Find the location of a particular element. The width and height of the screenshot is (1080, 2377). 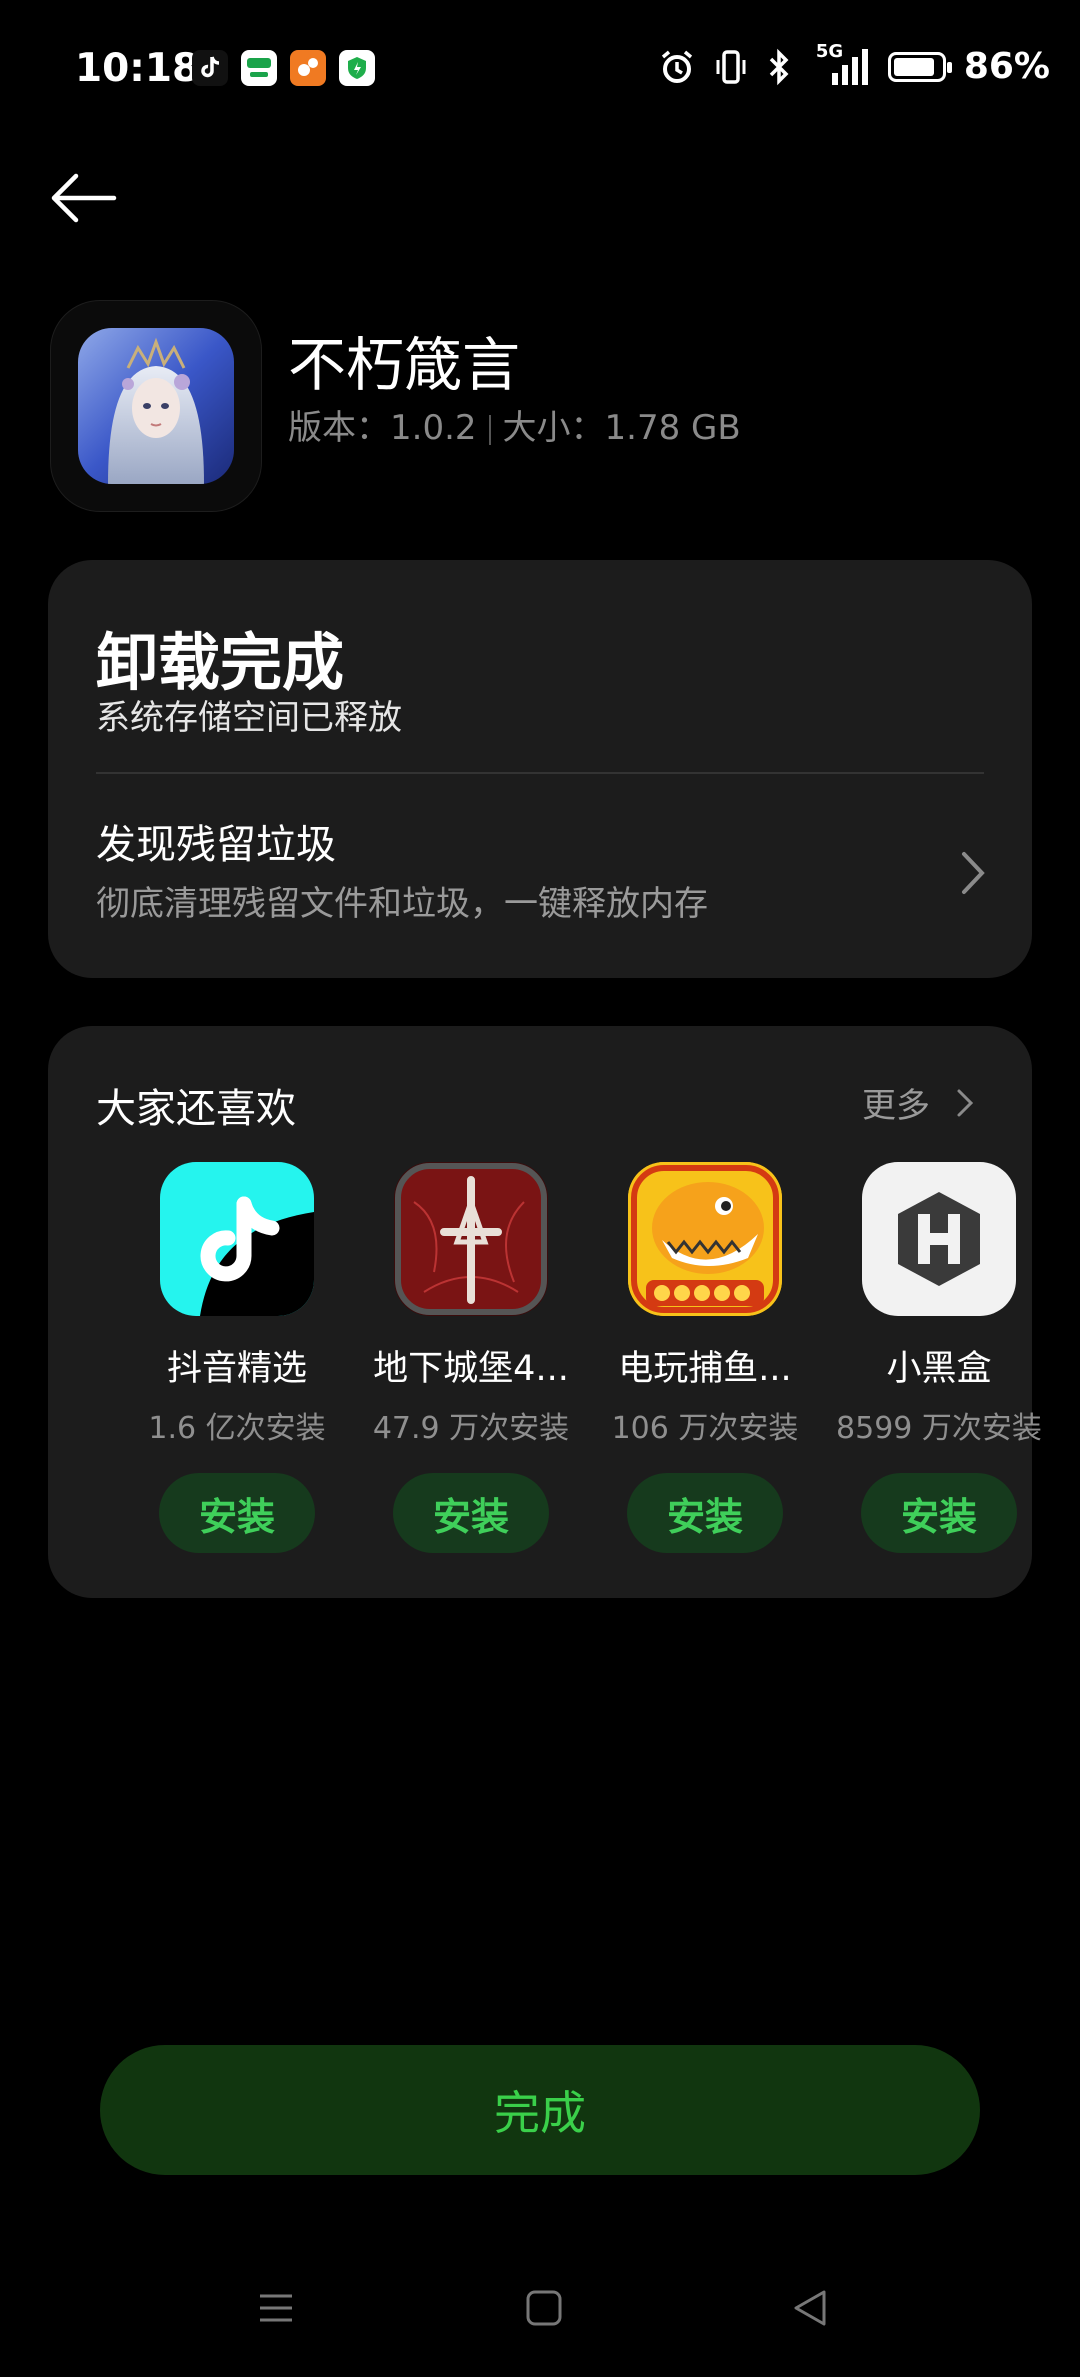

app-icon-frame is located at coordinates (156, 406).